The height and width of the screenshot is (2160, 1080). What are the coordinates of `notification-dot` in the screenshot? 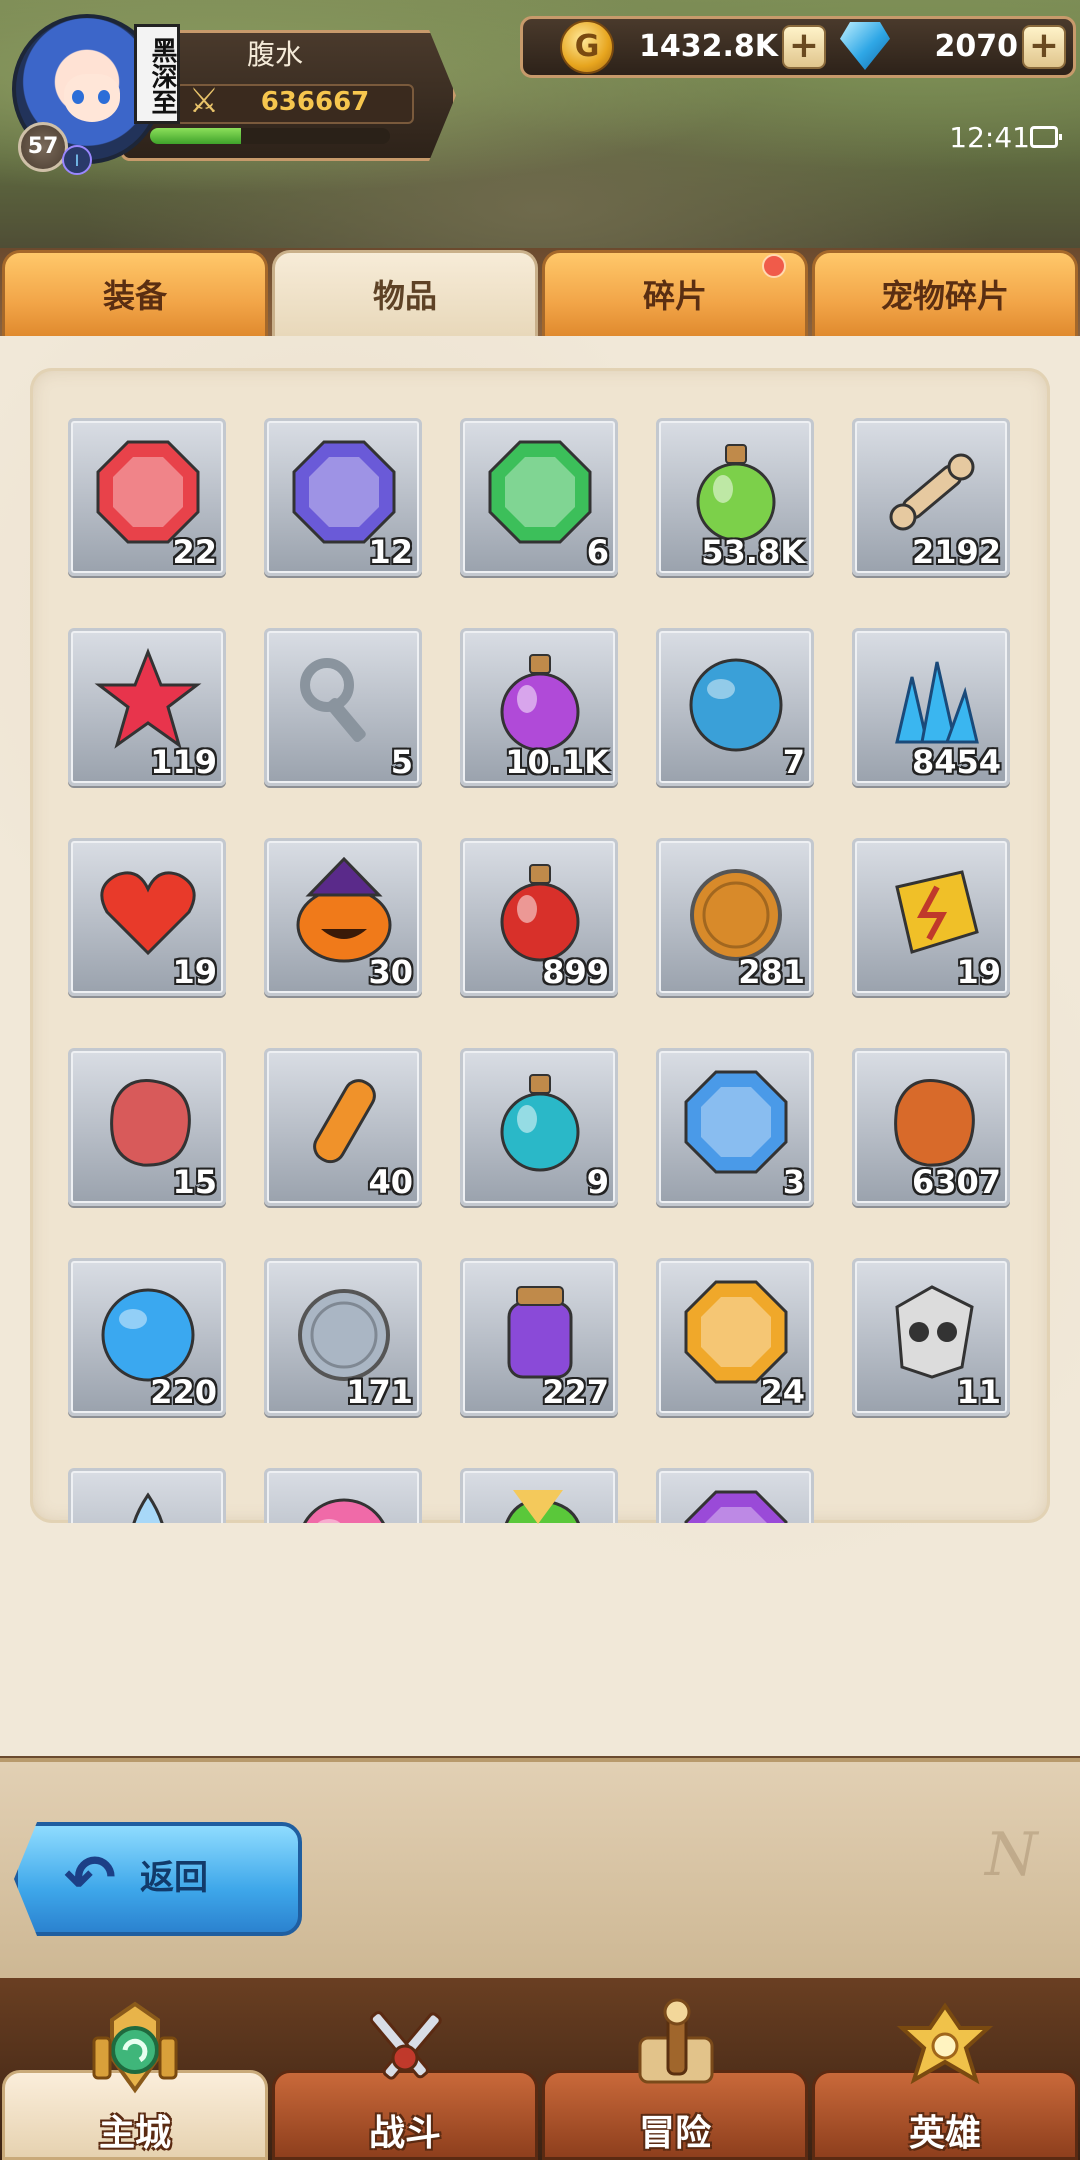 It's located at (774, 266).